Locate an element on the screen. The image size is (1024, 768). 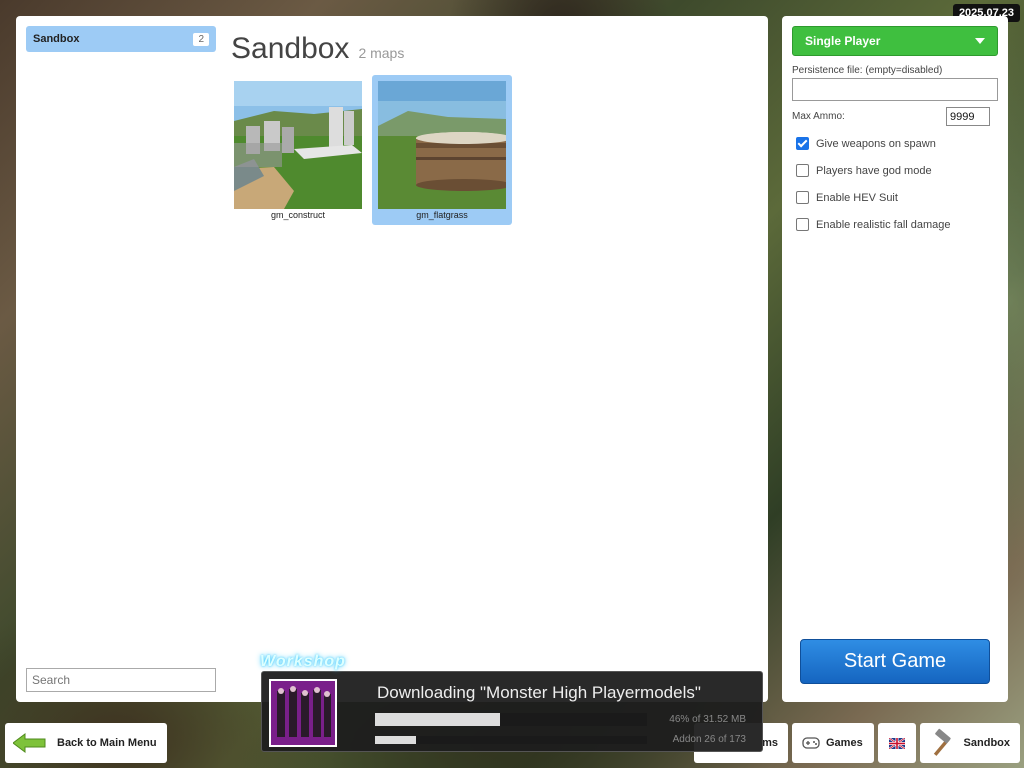
persistence-file-input is located at coordinates (895, 89).